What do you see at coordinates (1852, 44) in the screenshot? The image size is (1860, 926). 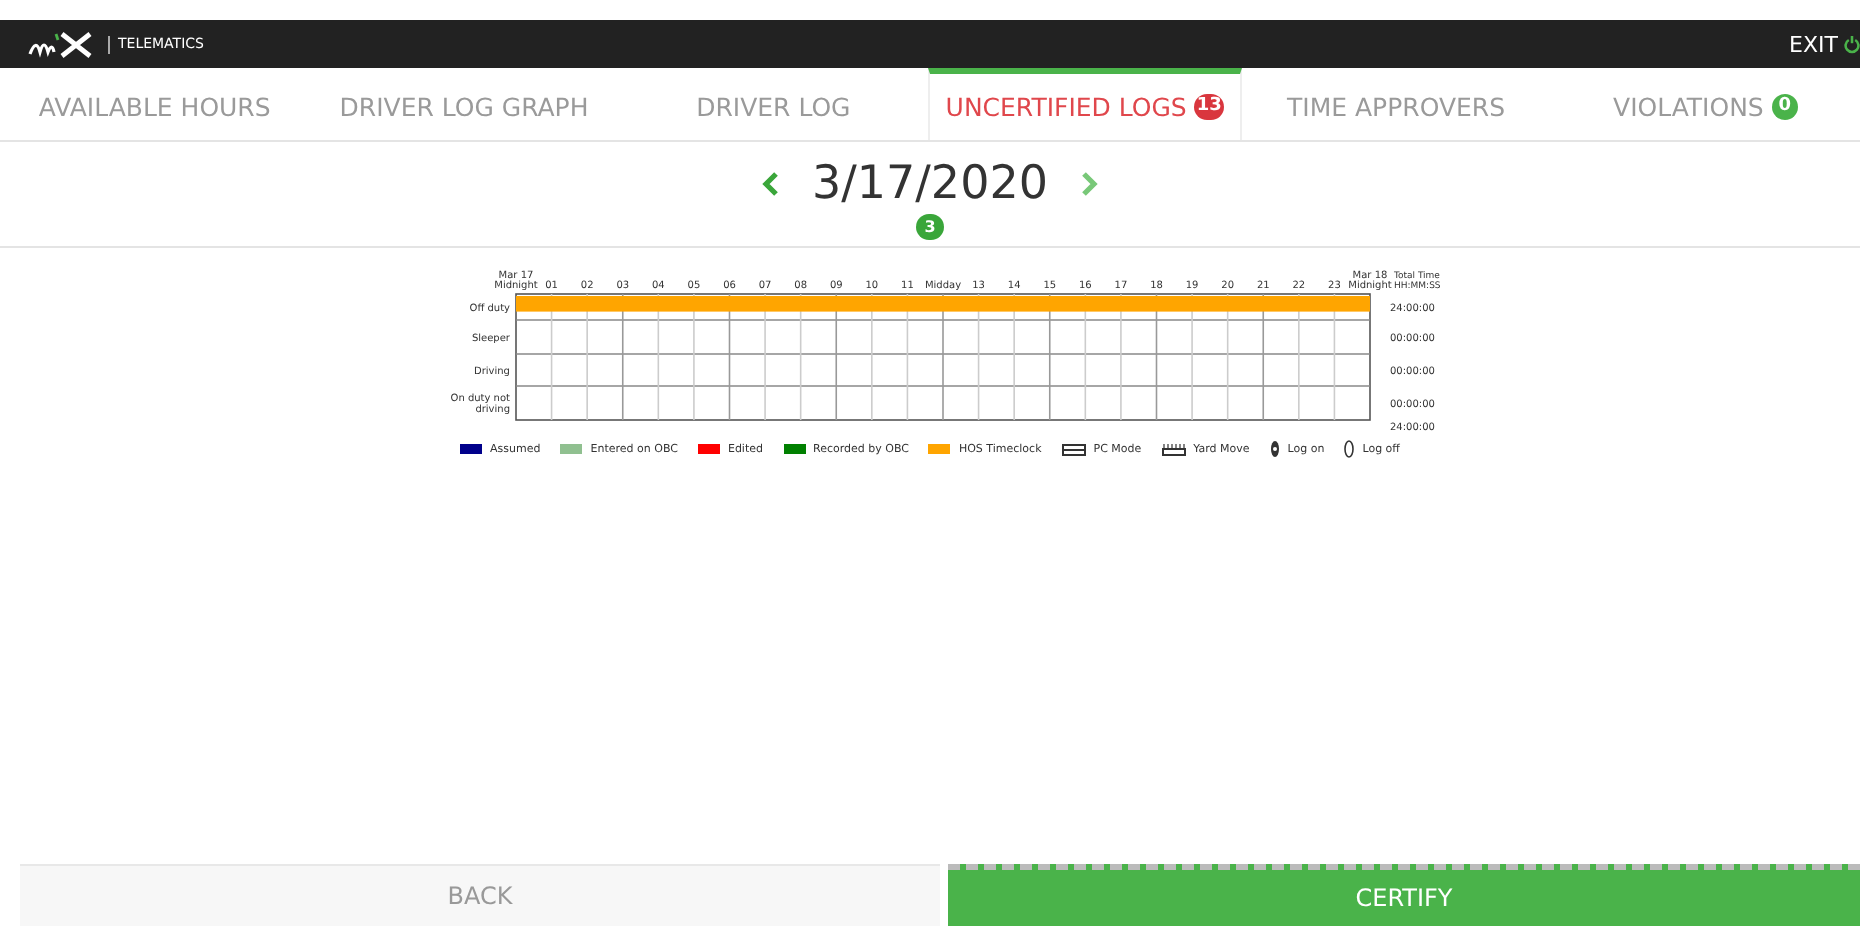 I see `power-icon` at bounding box center [1852, 44].